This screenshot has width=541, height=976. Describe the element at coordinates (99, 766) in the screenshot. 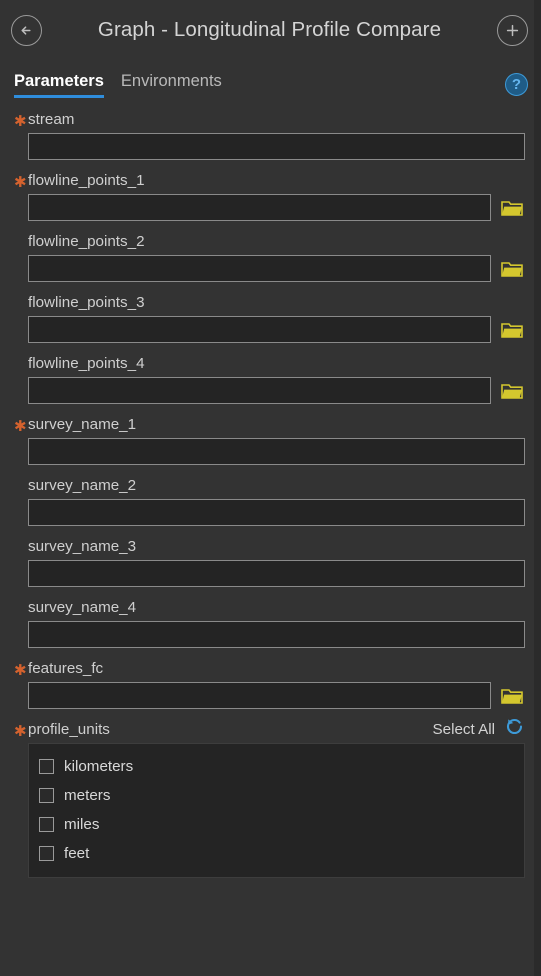

I see `list-item-label: kilometers` at that location.